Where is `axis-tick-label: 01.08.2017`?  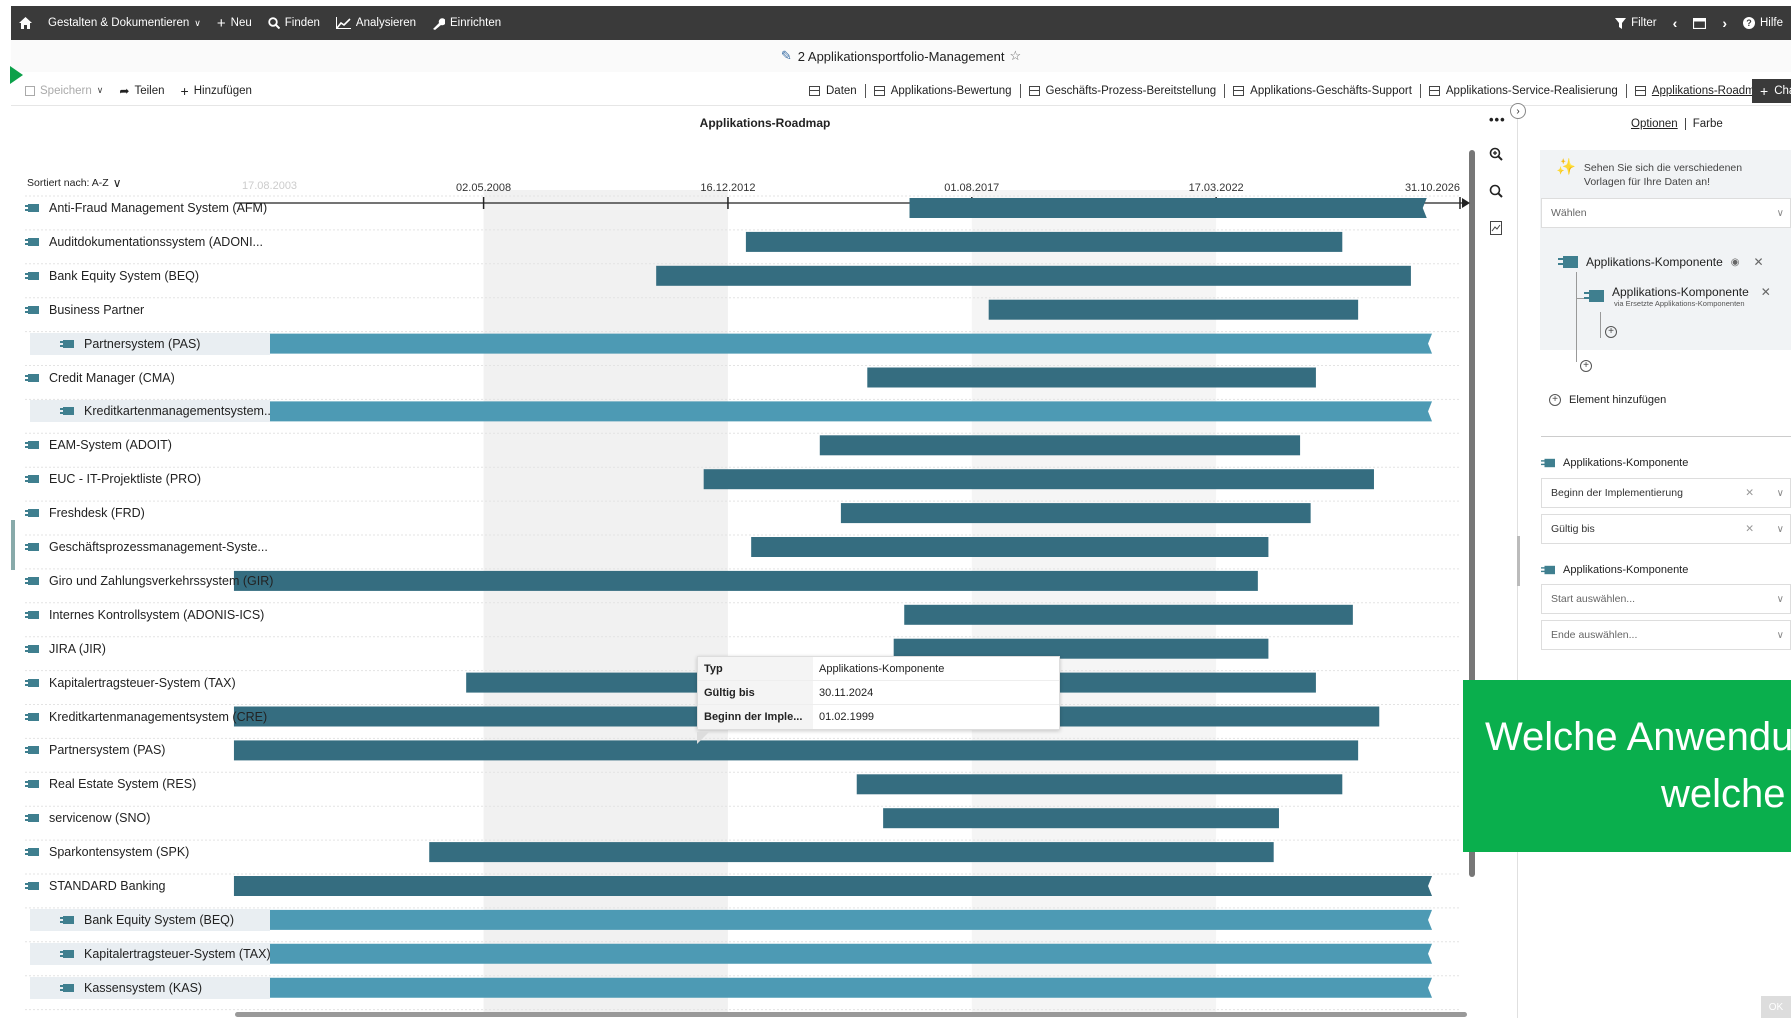 axis-tick-label: 01.08.2017 is located at coordinates (971, 188).